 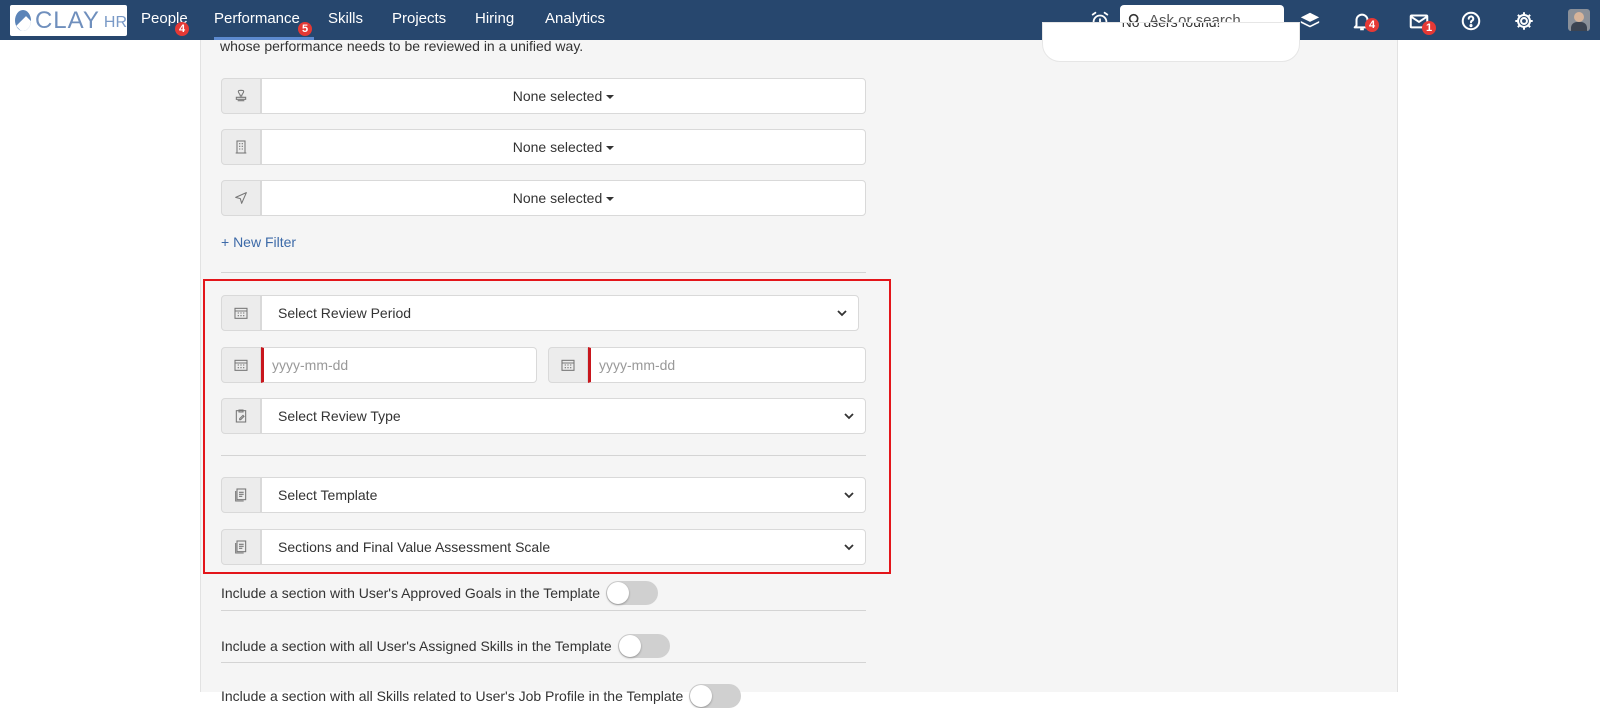 What do you see at coordinates (257, 18) in the screenshot?
I see `nav-performance-label: Performance` at bounding box center [257, 18].